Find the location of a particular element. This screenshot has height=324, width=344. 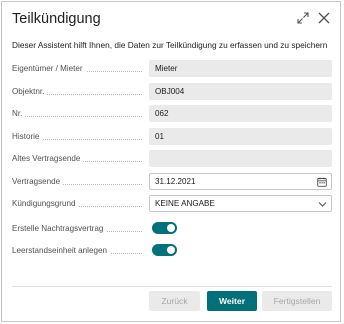

vertragsende-value: 31.12.2021 is located at coordinates (175, 181).